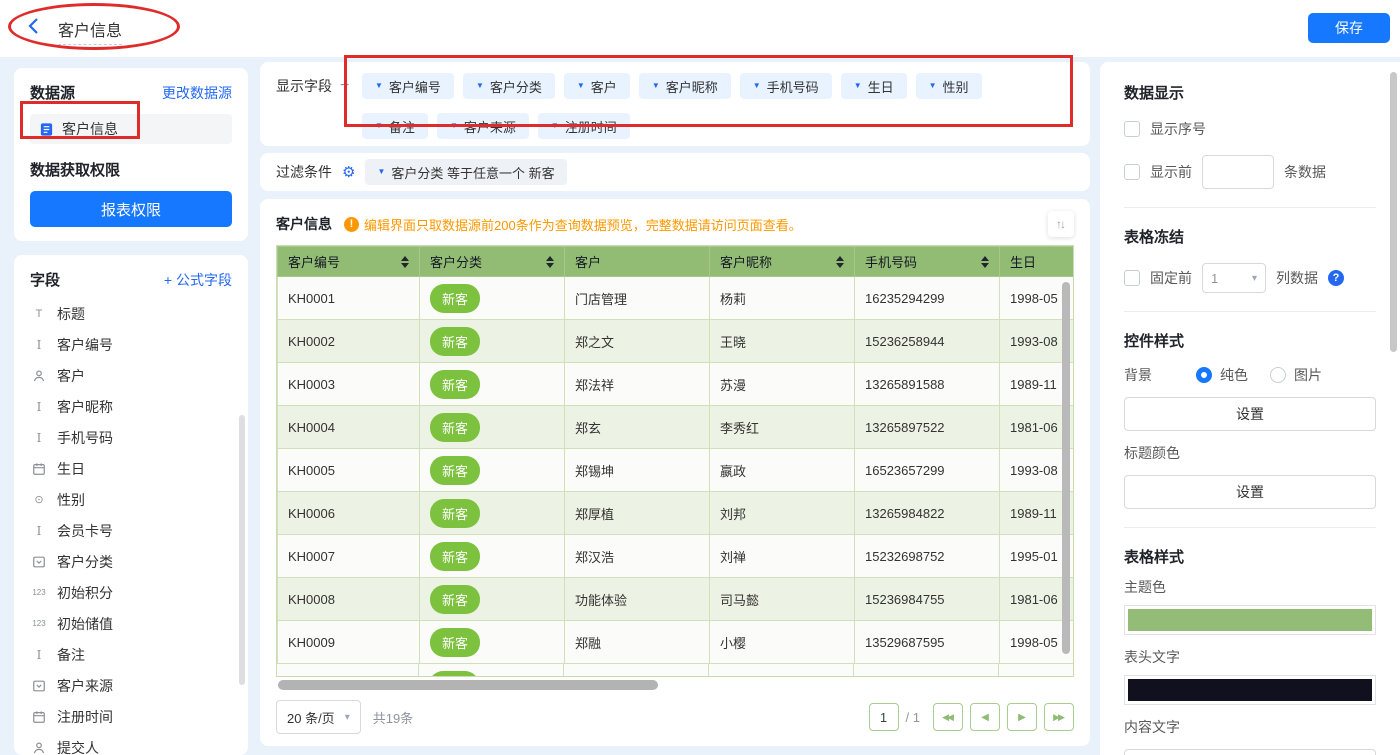 The image size is (1400, 755). What do you see at coordinates (131, 654) in the screenshot?
I see `field-item: I 备注` at bounding box center [131, 654].